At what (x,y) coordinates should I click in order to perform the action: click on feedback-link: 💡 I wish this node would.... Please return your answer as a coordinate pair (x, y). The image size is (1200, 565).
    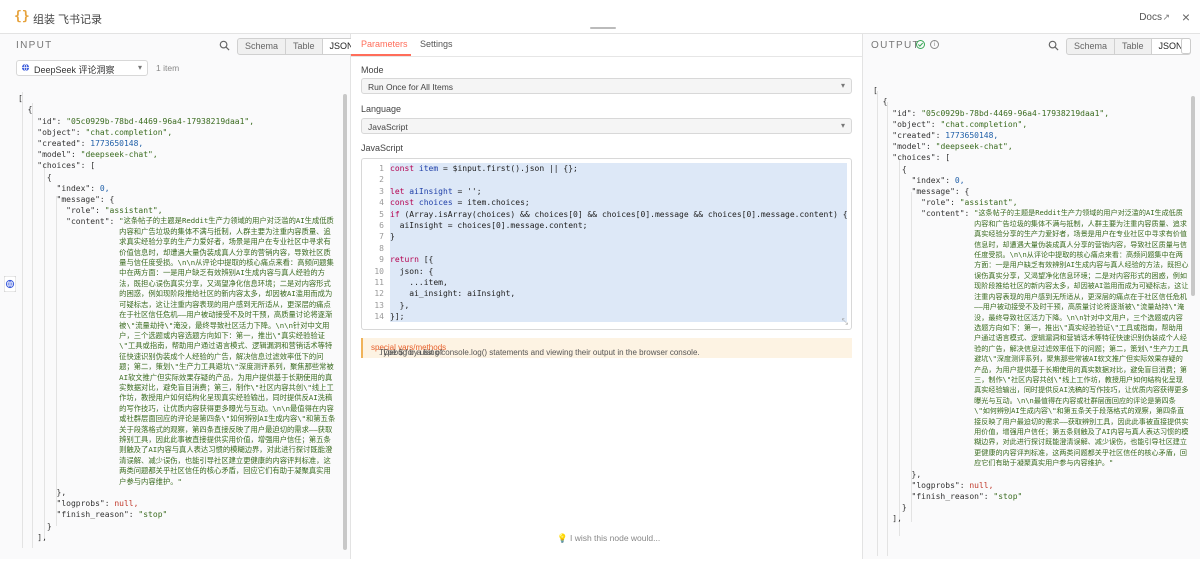
    Looking at the image, I should click on (608, 538).